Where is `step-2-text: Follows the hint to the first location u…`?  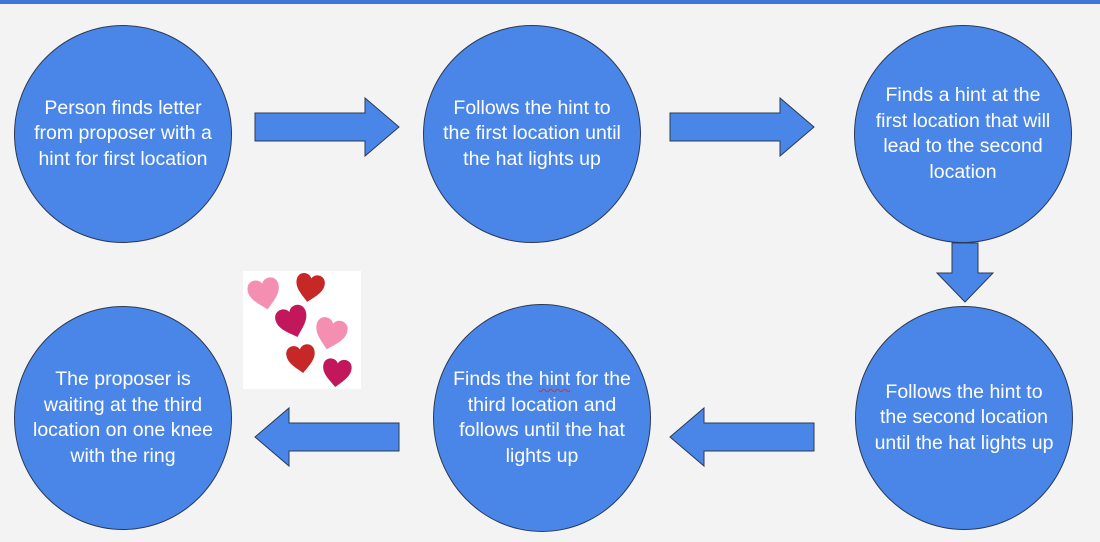
step-2-text: Follows the hint to the first location u… is located at coordinates (532, 133).